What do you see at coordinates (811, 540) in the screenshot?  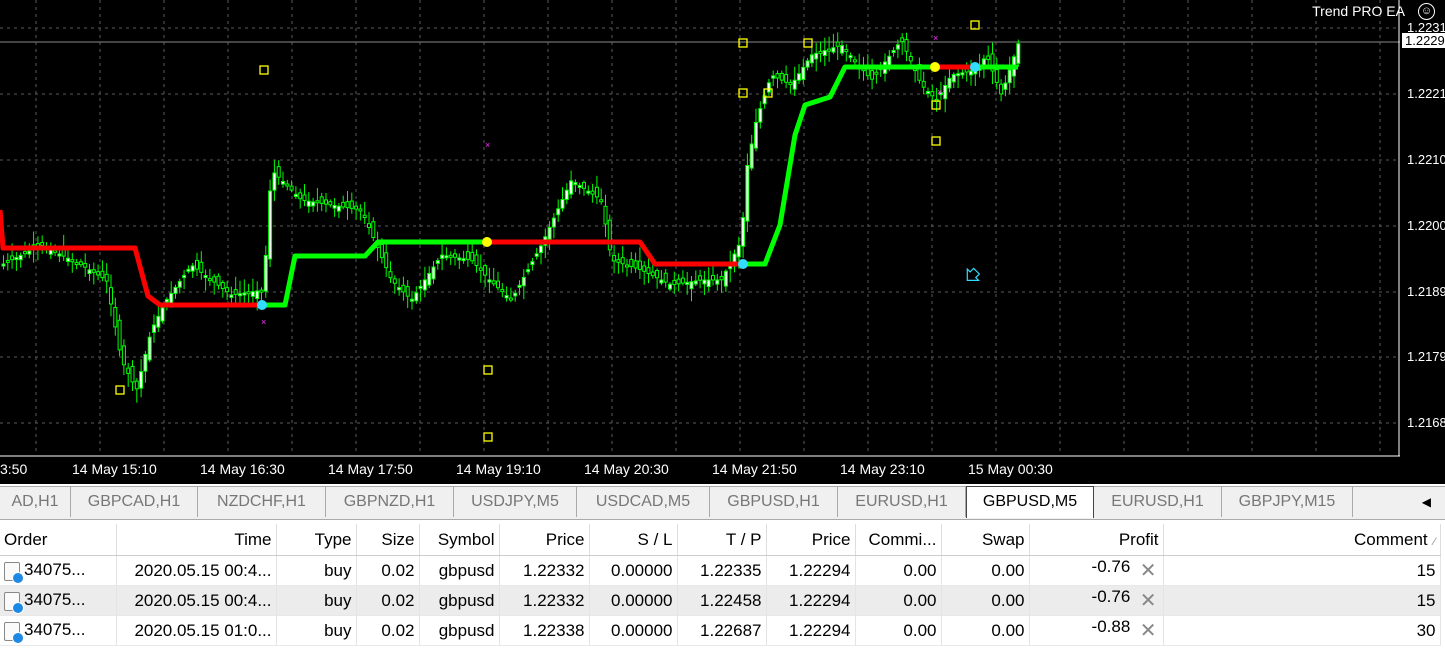 I see `col-current-price: Price` at bounding box center [811, 540].